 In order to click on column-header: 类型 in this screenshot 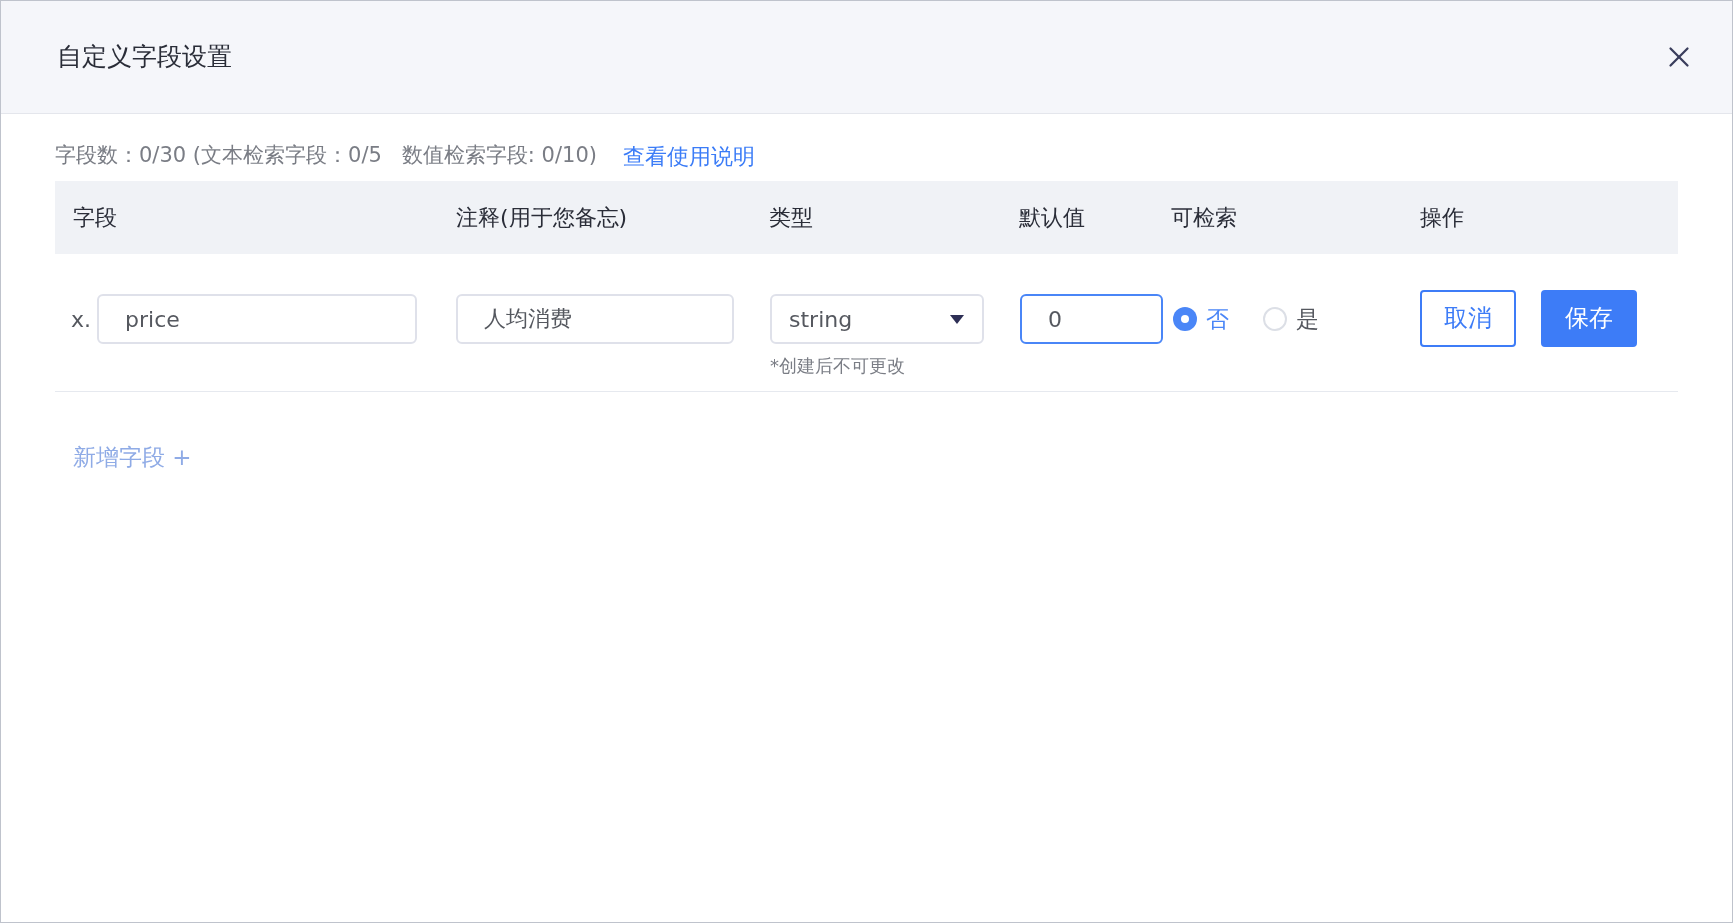, I will do `click(791, 218)`.